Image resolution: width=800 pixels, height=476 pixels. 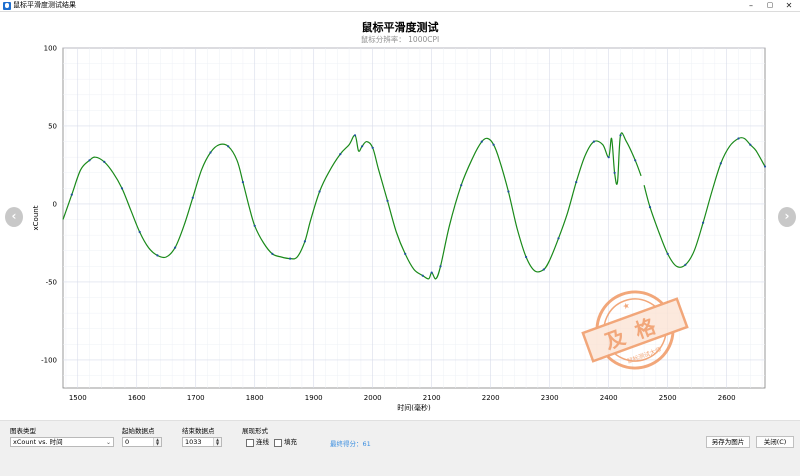 I want to click on display-mode-label: 展现形式, so click(x=255, y=431).